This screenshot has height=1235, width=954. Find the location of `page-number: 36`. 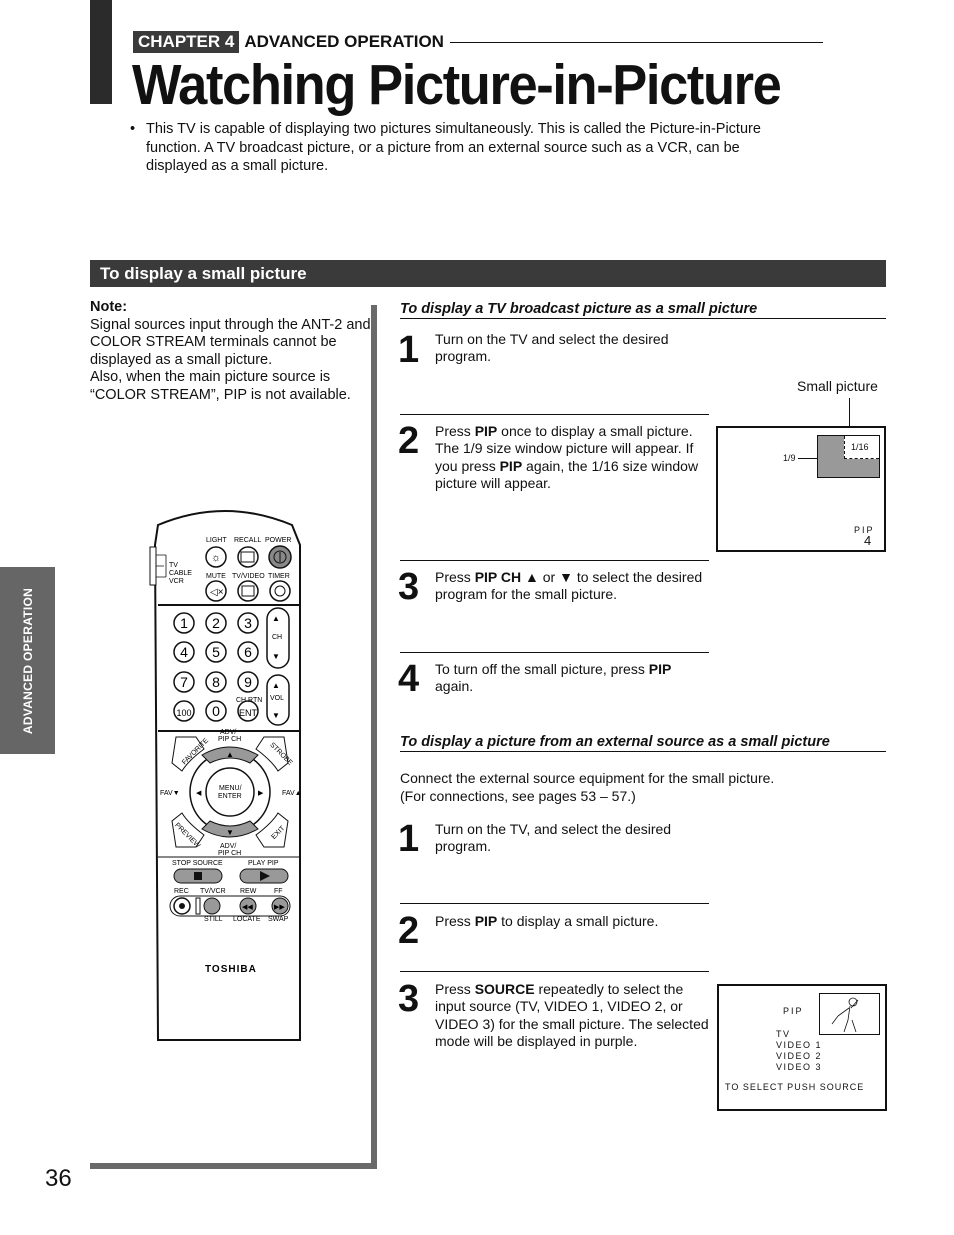

page-number: 36 is located at coordinates (58, 1178).